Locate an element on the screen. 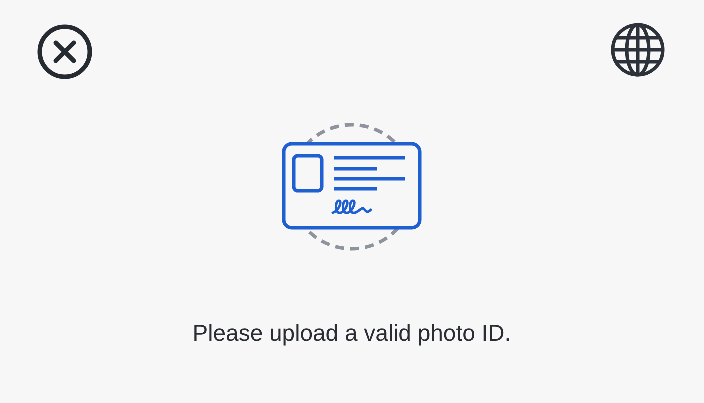 This screenshot has height=403, width=704. language-button is located at coordinates (638, 50).